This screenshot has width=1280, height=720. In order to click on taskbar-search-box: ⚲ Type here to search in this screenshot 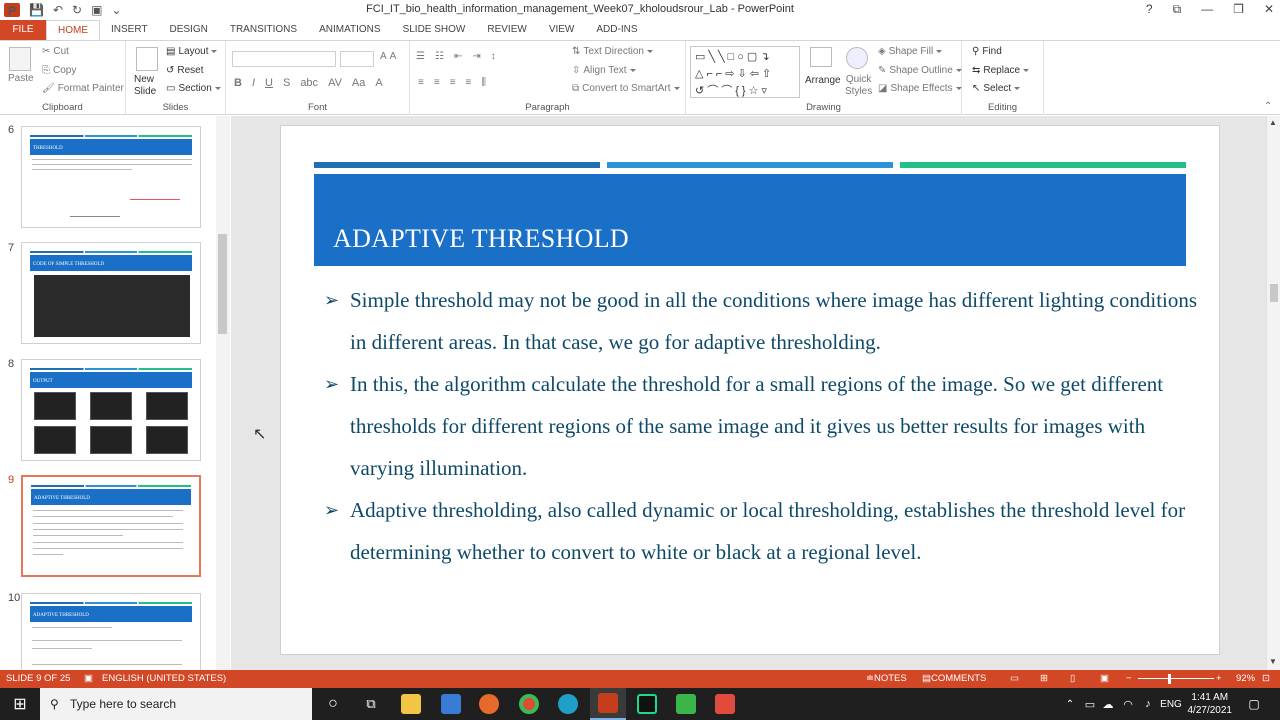, I will do `click(176, 704)`.